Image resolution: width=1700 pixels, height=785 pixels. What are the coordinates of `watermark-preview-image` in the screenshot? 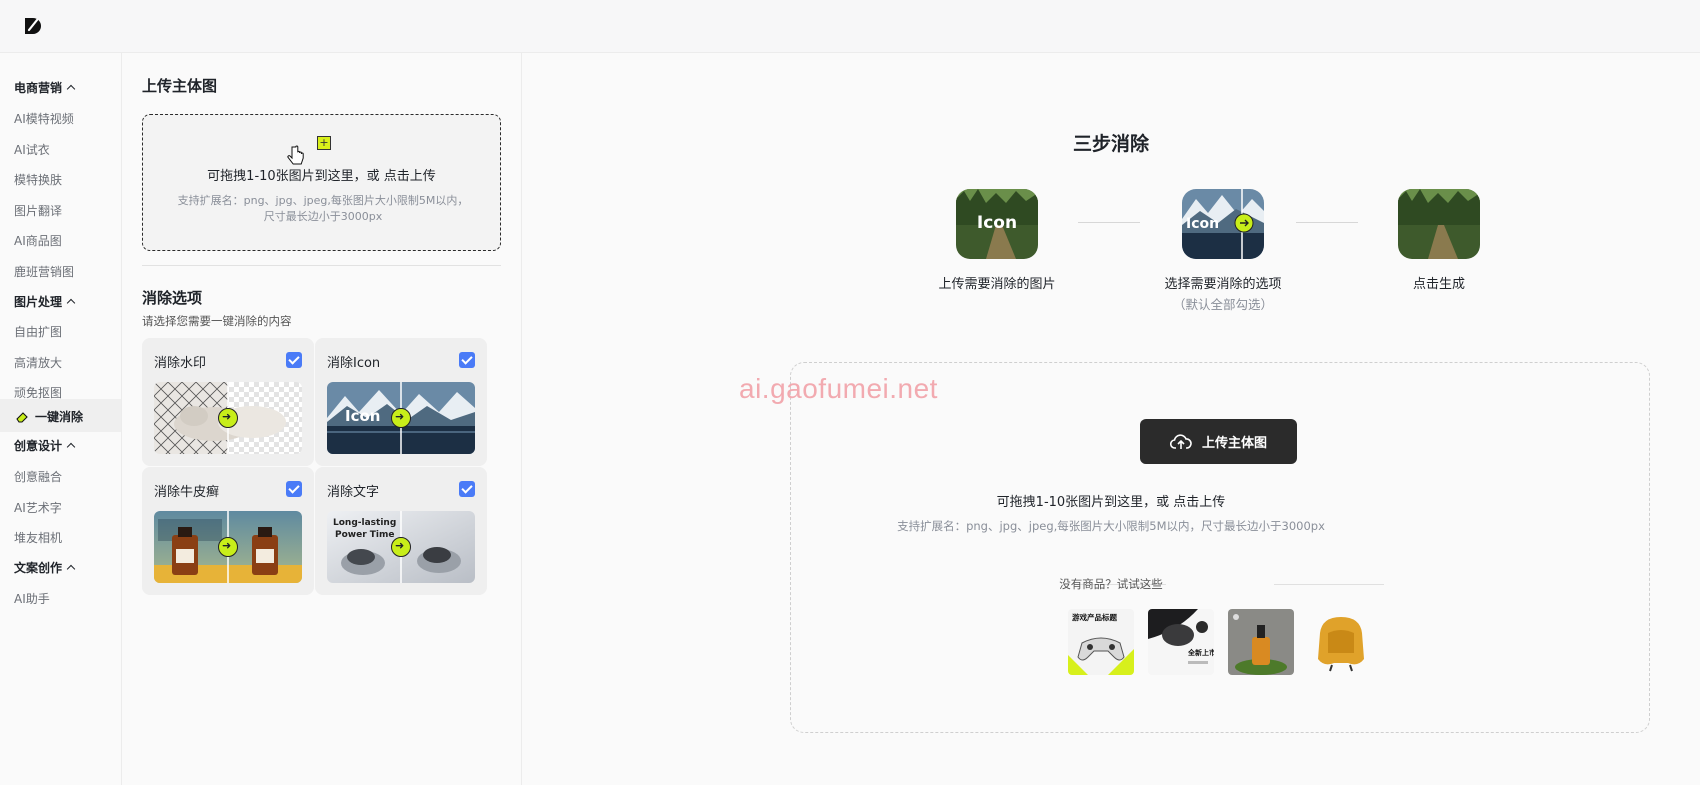 It's located at (228, 418).